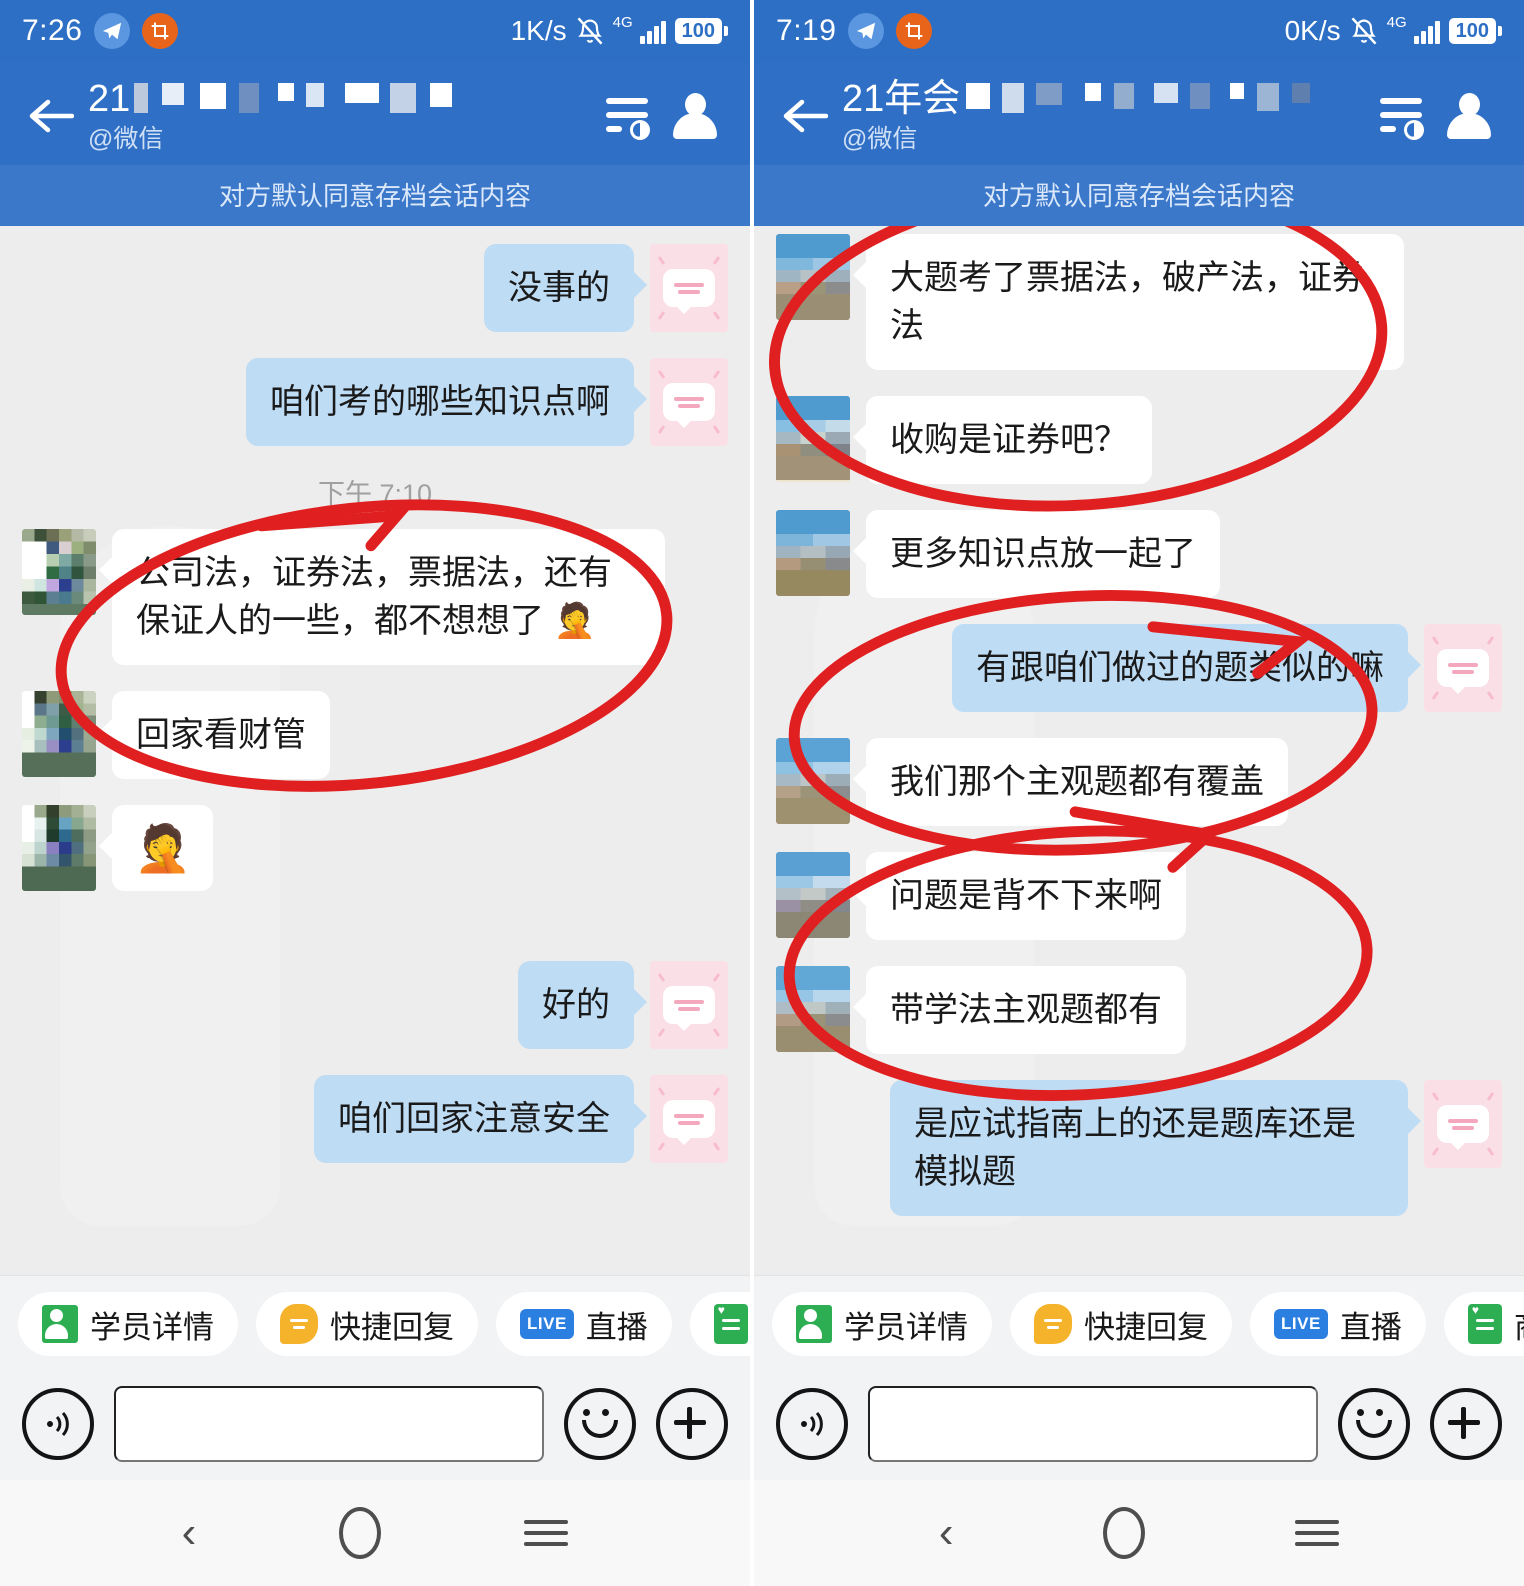 Image resolution: width=1524 pixels, height=1586 pixels. What do you see at coordinates (1071, 782) in the screenshot?
I see `message-bubble-incoming: 我们那个主观题都有覆盖` at bounding box center [1071, 782].